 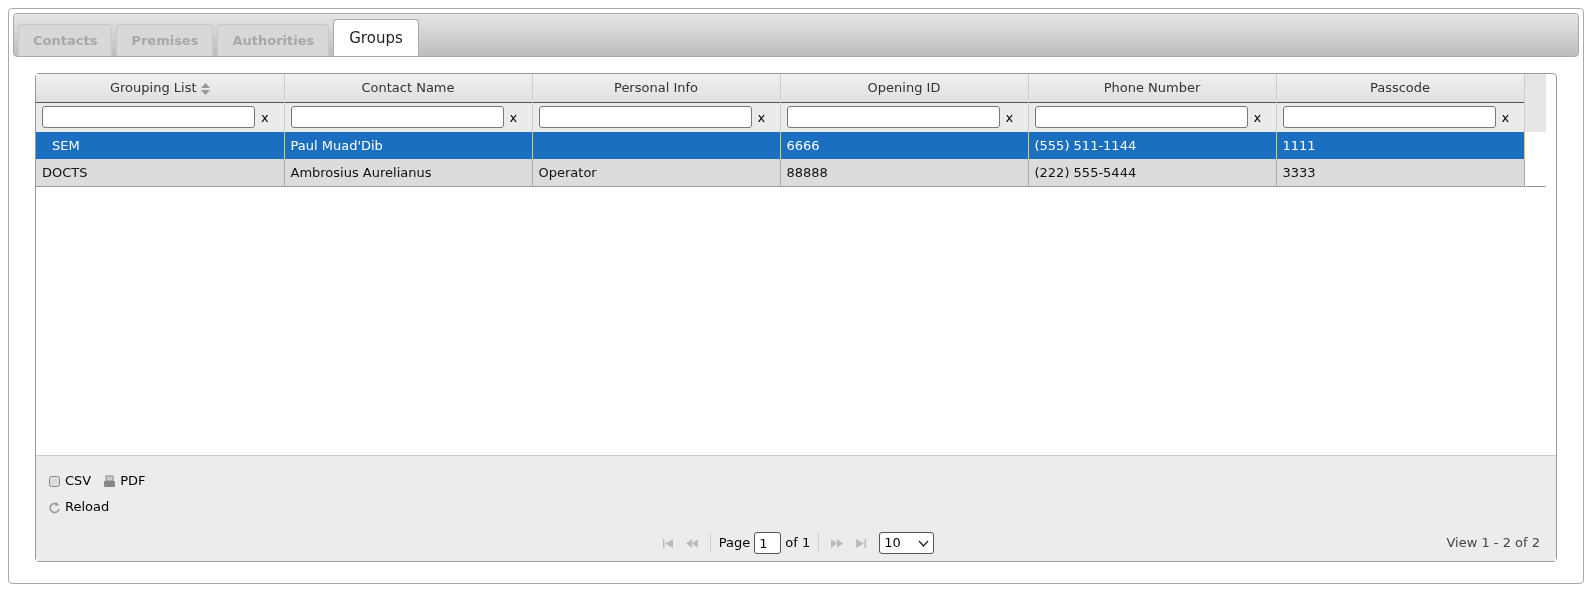 I want to click on table-cell: SEM, so click(x=66, y=145).